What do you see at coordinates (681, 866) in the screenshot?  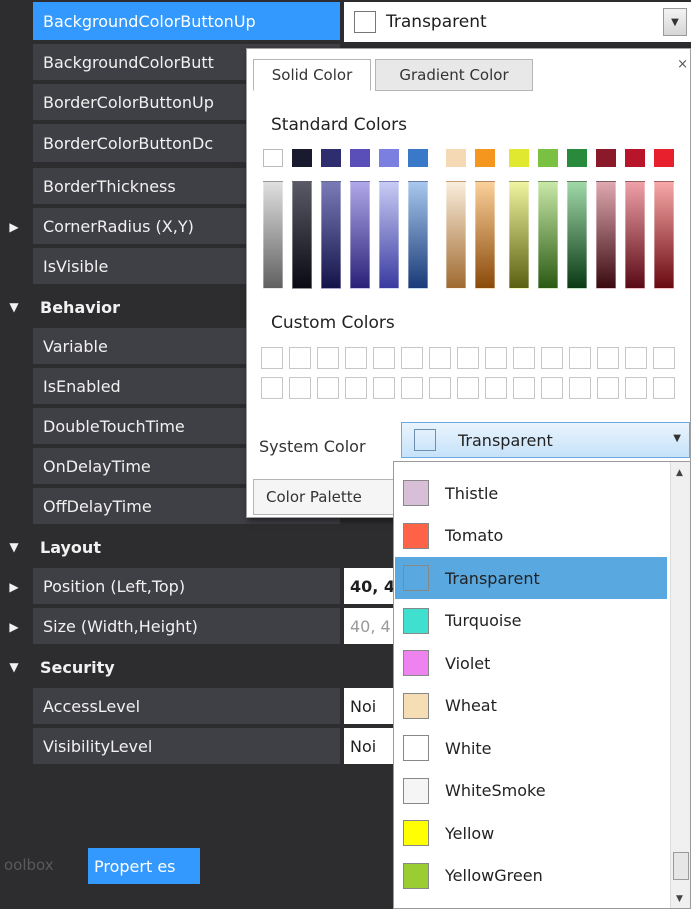 I see `scroll-thumb` at bounding box center [681, 866].